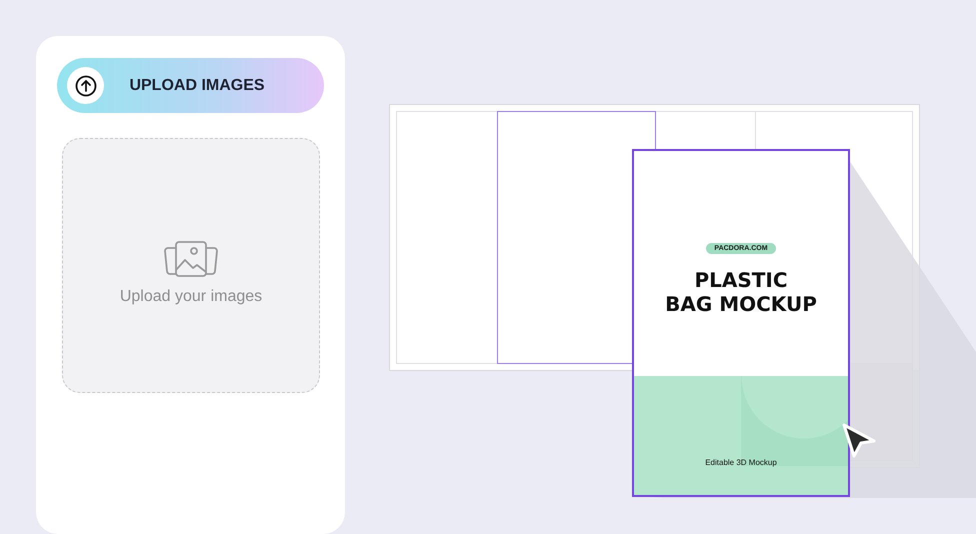 The height and width of the screenshot is (534, 976). I want to click on mockup-title-line: PLASTIC, so click(741, 280).